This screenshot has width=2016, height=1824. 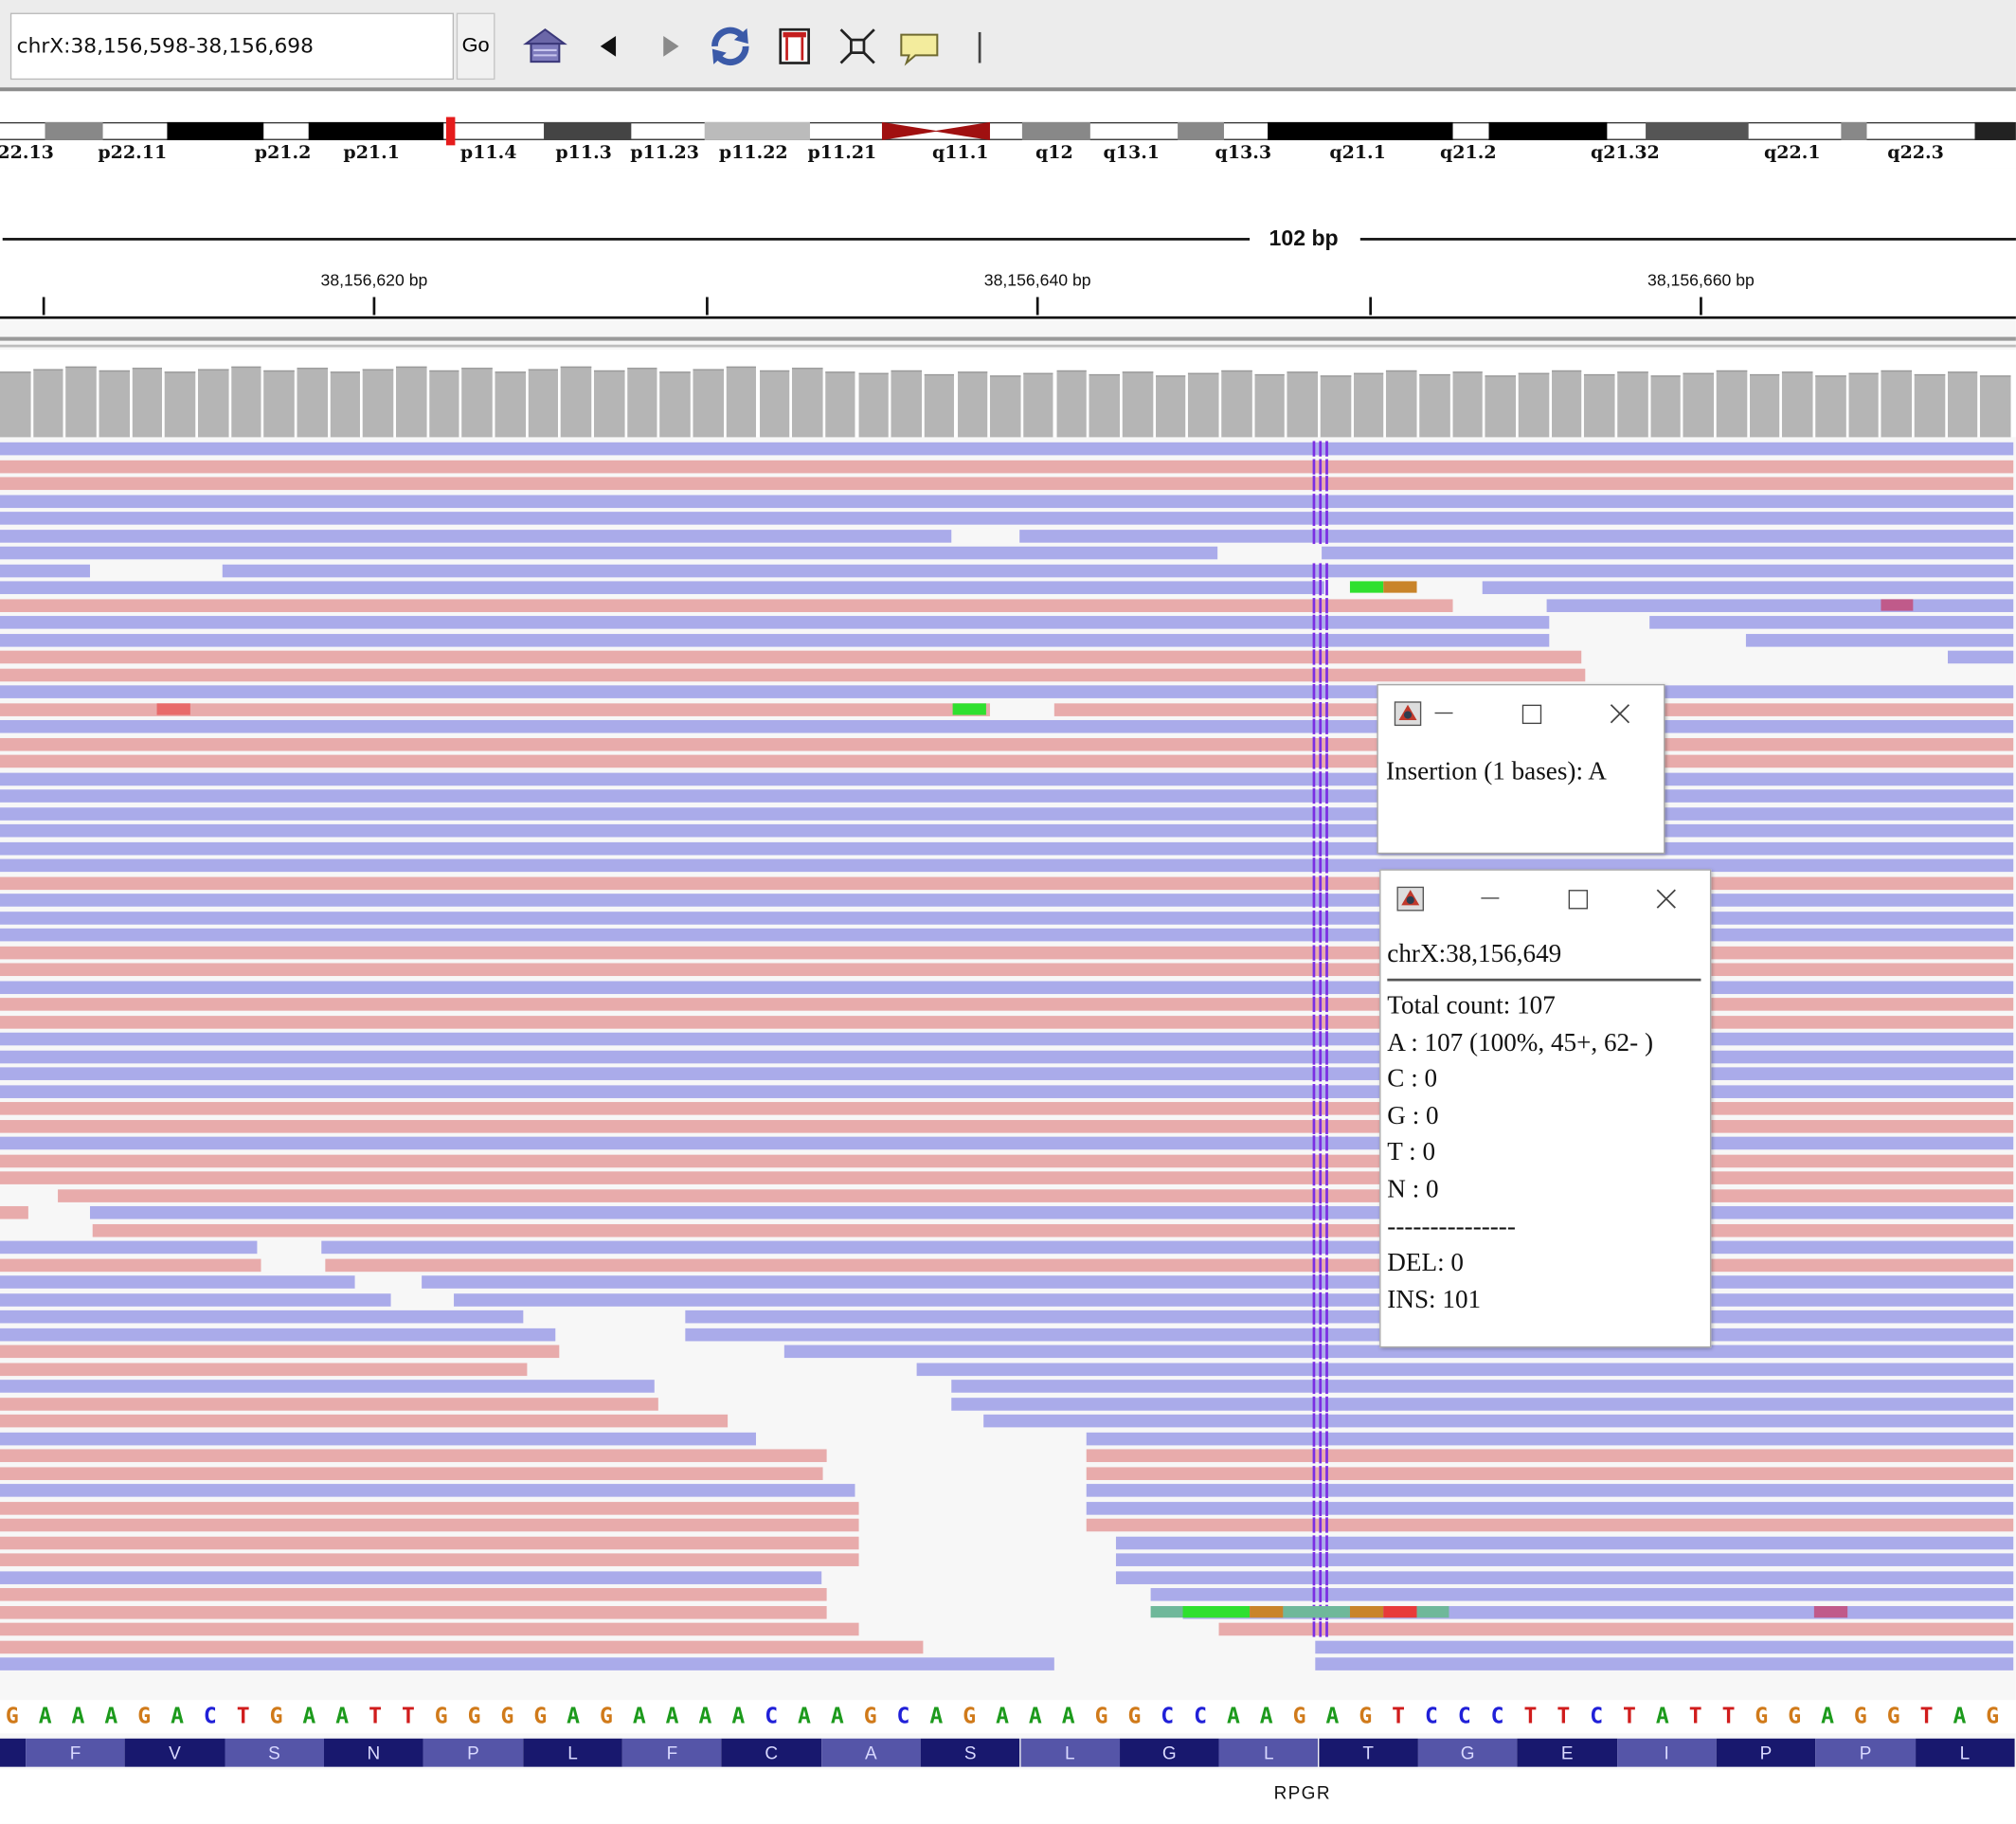 I want to click on back-icon, so click(x=609, y=46).